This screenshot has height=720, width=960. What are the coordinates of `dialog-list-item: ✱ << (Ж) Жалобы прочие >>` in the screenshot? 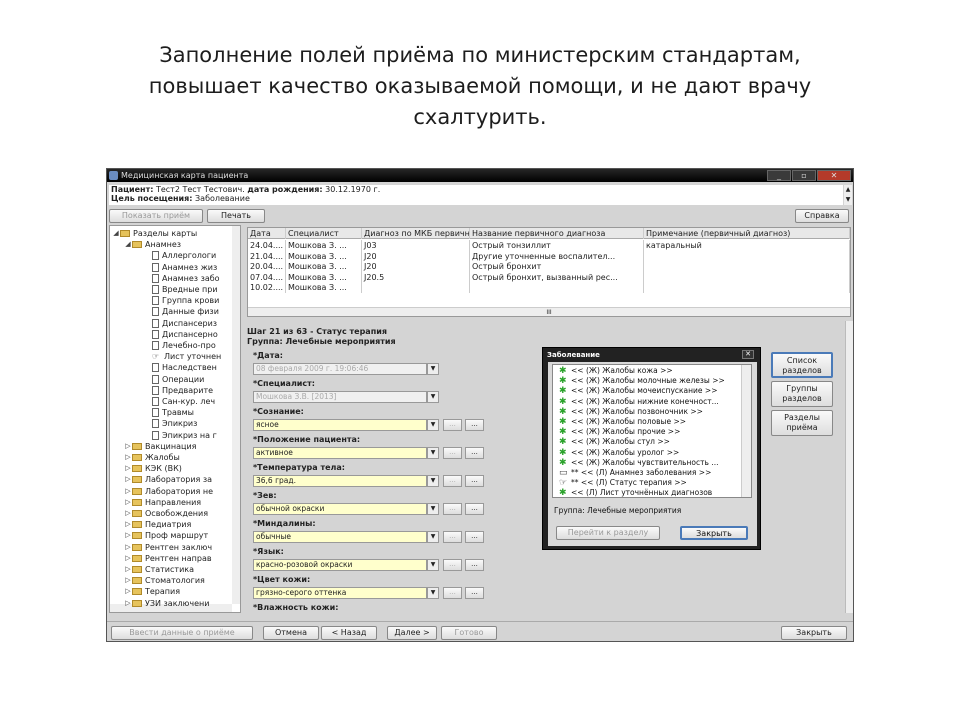 It's located at (619, 432).